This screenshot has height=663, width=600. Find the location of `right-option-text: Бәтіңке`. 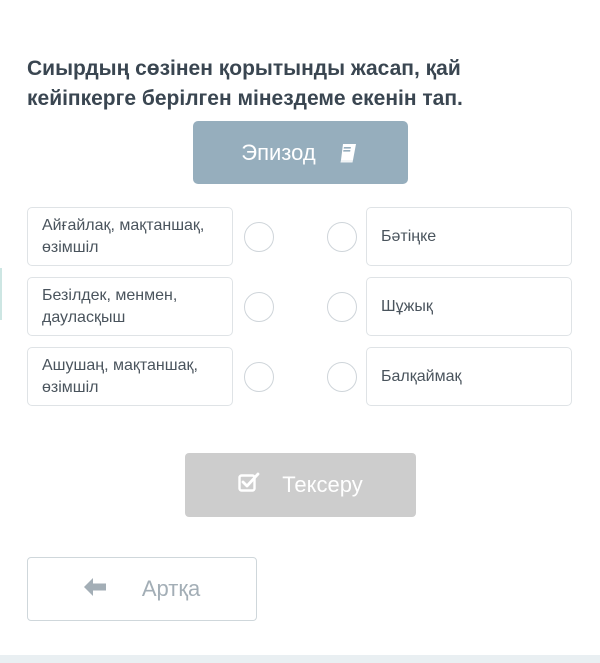

right-option-text: Бәтіңке is located at coordinates (409, 236).